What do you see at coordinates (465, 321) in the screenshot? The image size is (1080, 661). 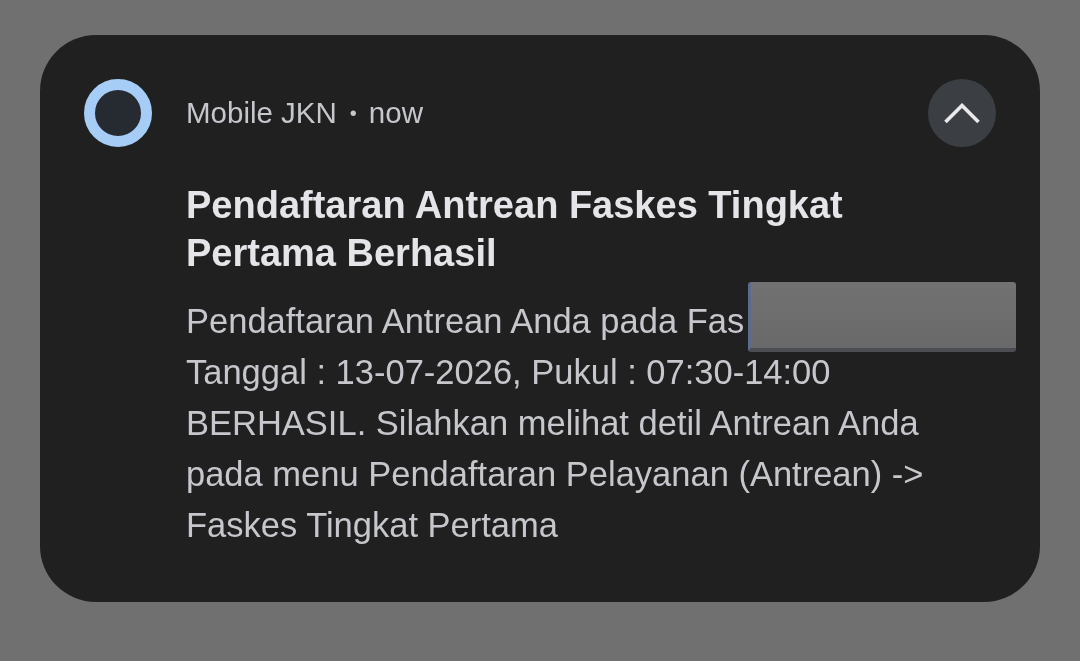 I see `body-text-start: Pendaftaran Antrean Anda pada Fas` at bounding box center [465, 321].